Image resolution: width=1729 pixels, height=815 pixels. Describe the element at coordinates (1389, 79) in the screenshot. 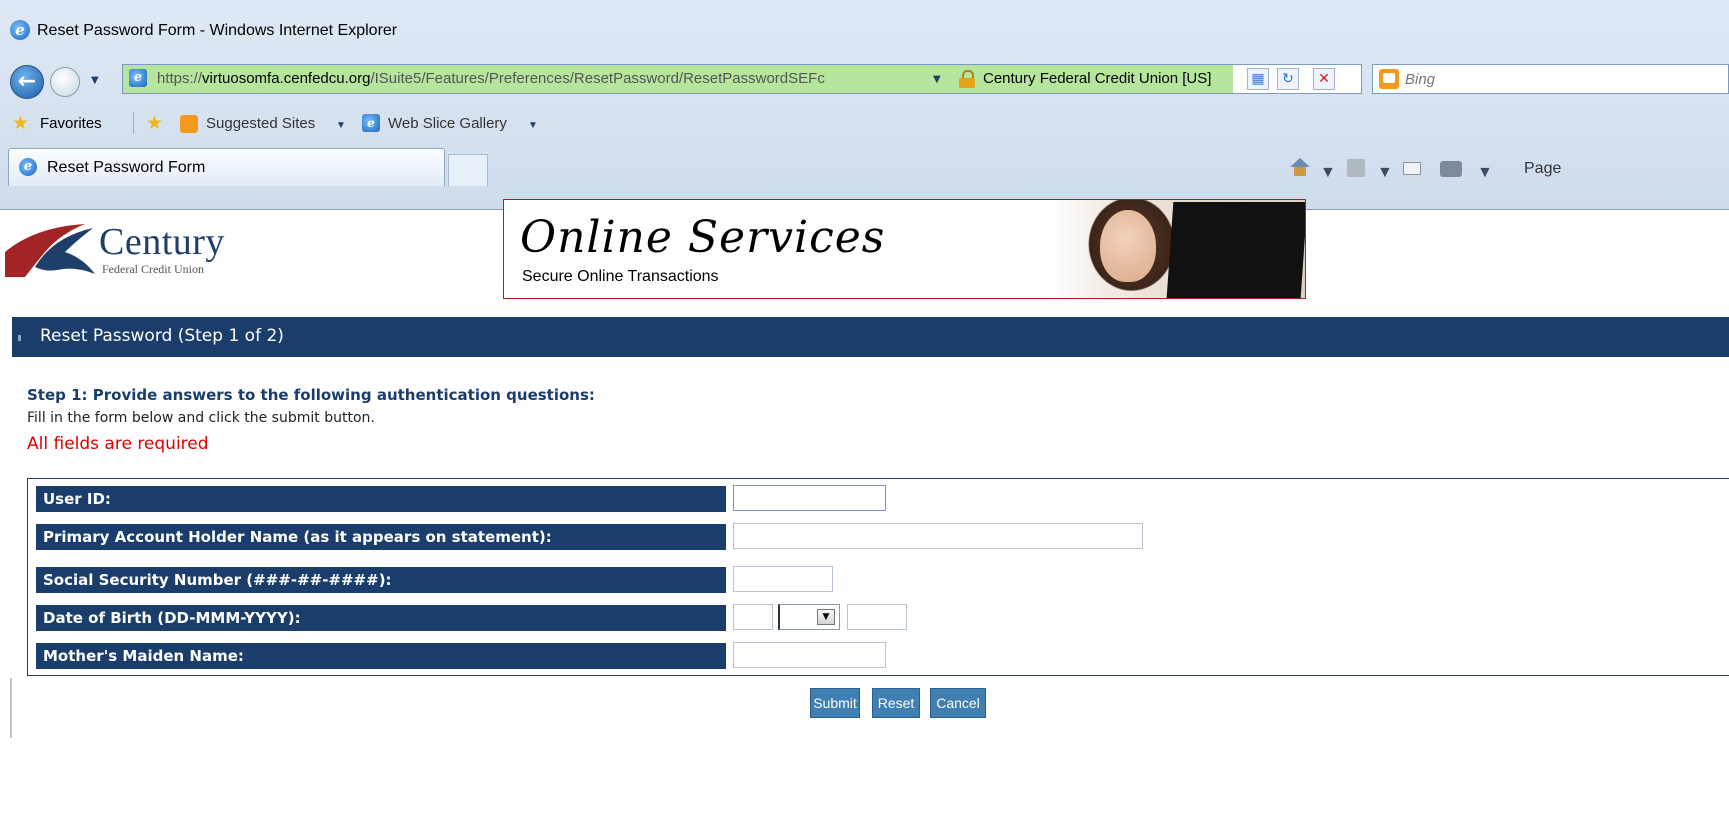

I see `bing-icon` at that location.